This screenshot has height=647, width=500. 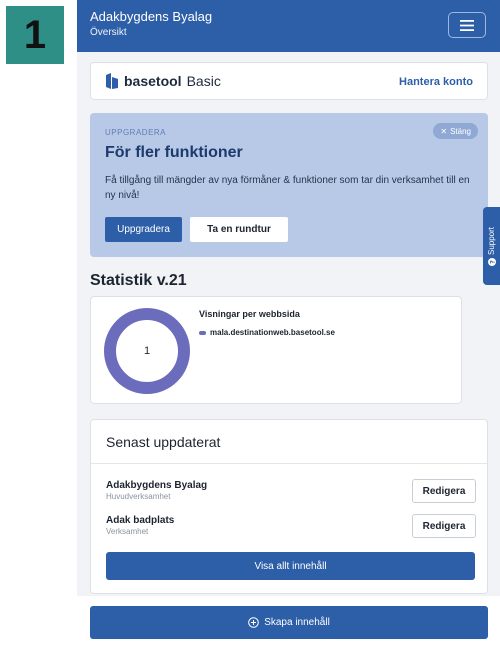 I want to click on hamburger-menu-button, so click(x=467, y=25).